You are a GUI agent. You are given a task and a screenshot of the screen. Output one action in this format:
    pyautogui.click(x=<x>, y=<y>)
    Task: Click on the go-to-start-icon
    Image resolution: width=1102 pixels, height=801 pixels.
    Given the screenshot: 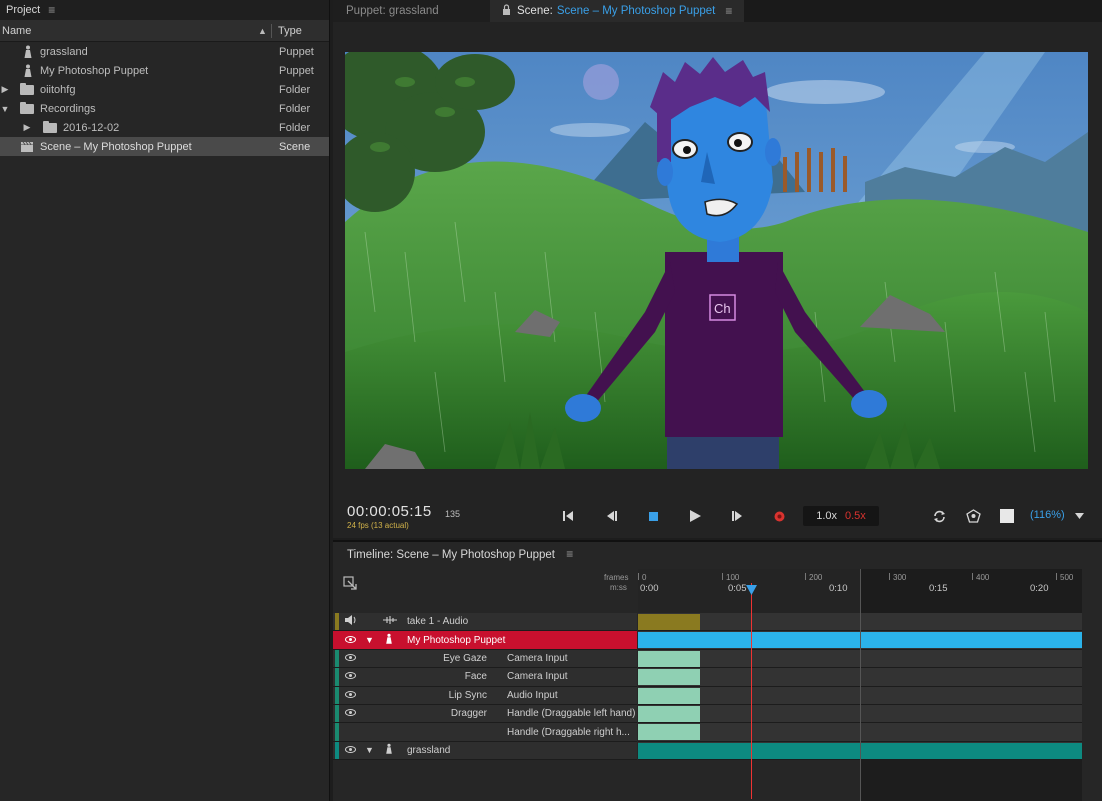 What is the action you would take?
    pyautogui.click(x=568, y=516)
    